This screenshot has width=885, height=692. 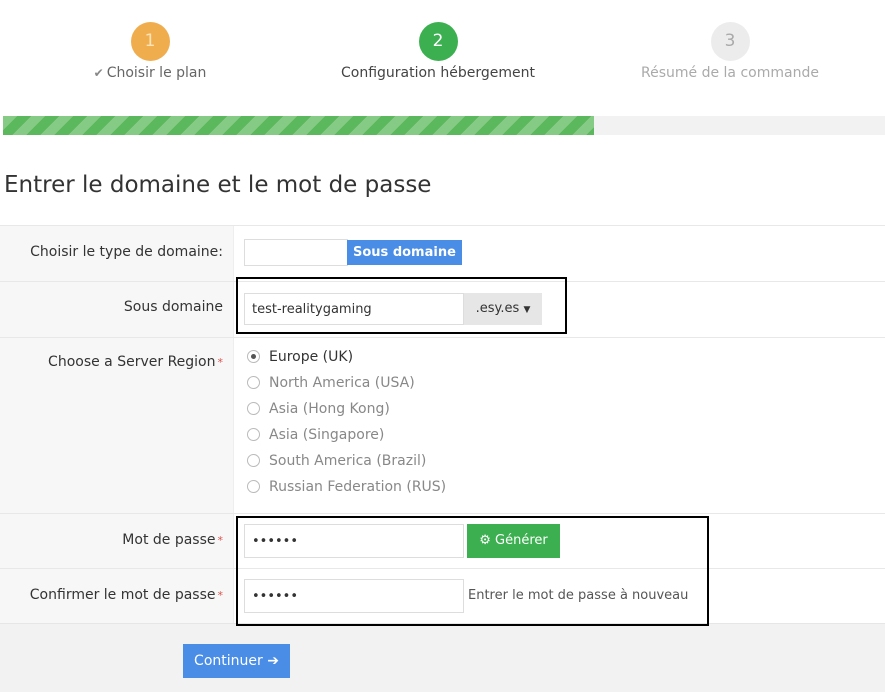 I want to click on region-label-cell: Choose a Server Region *, so click(x=116, y=426).